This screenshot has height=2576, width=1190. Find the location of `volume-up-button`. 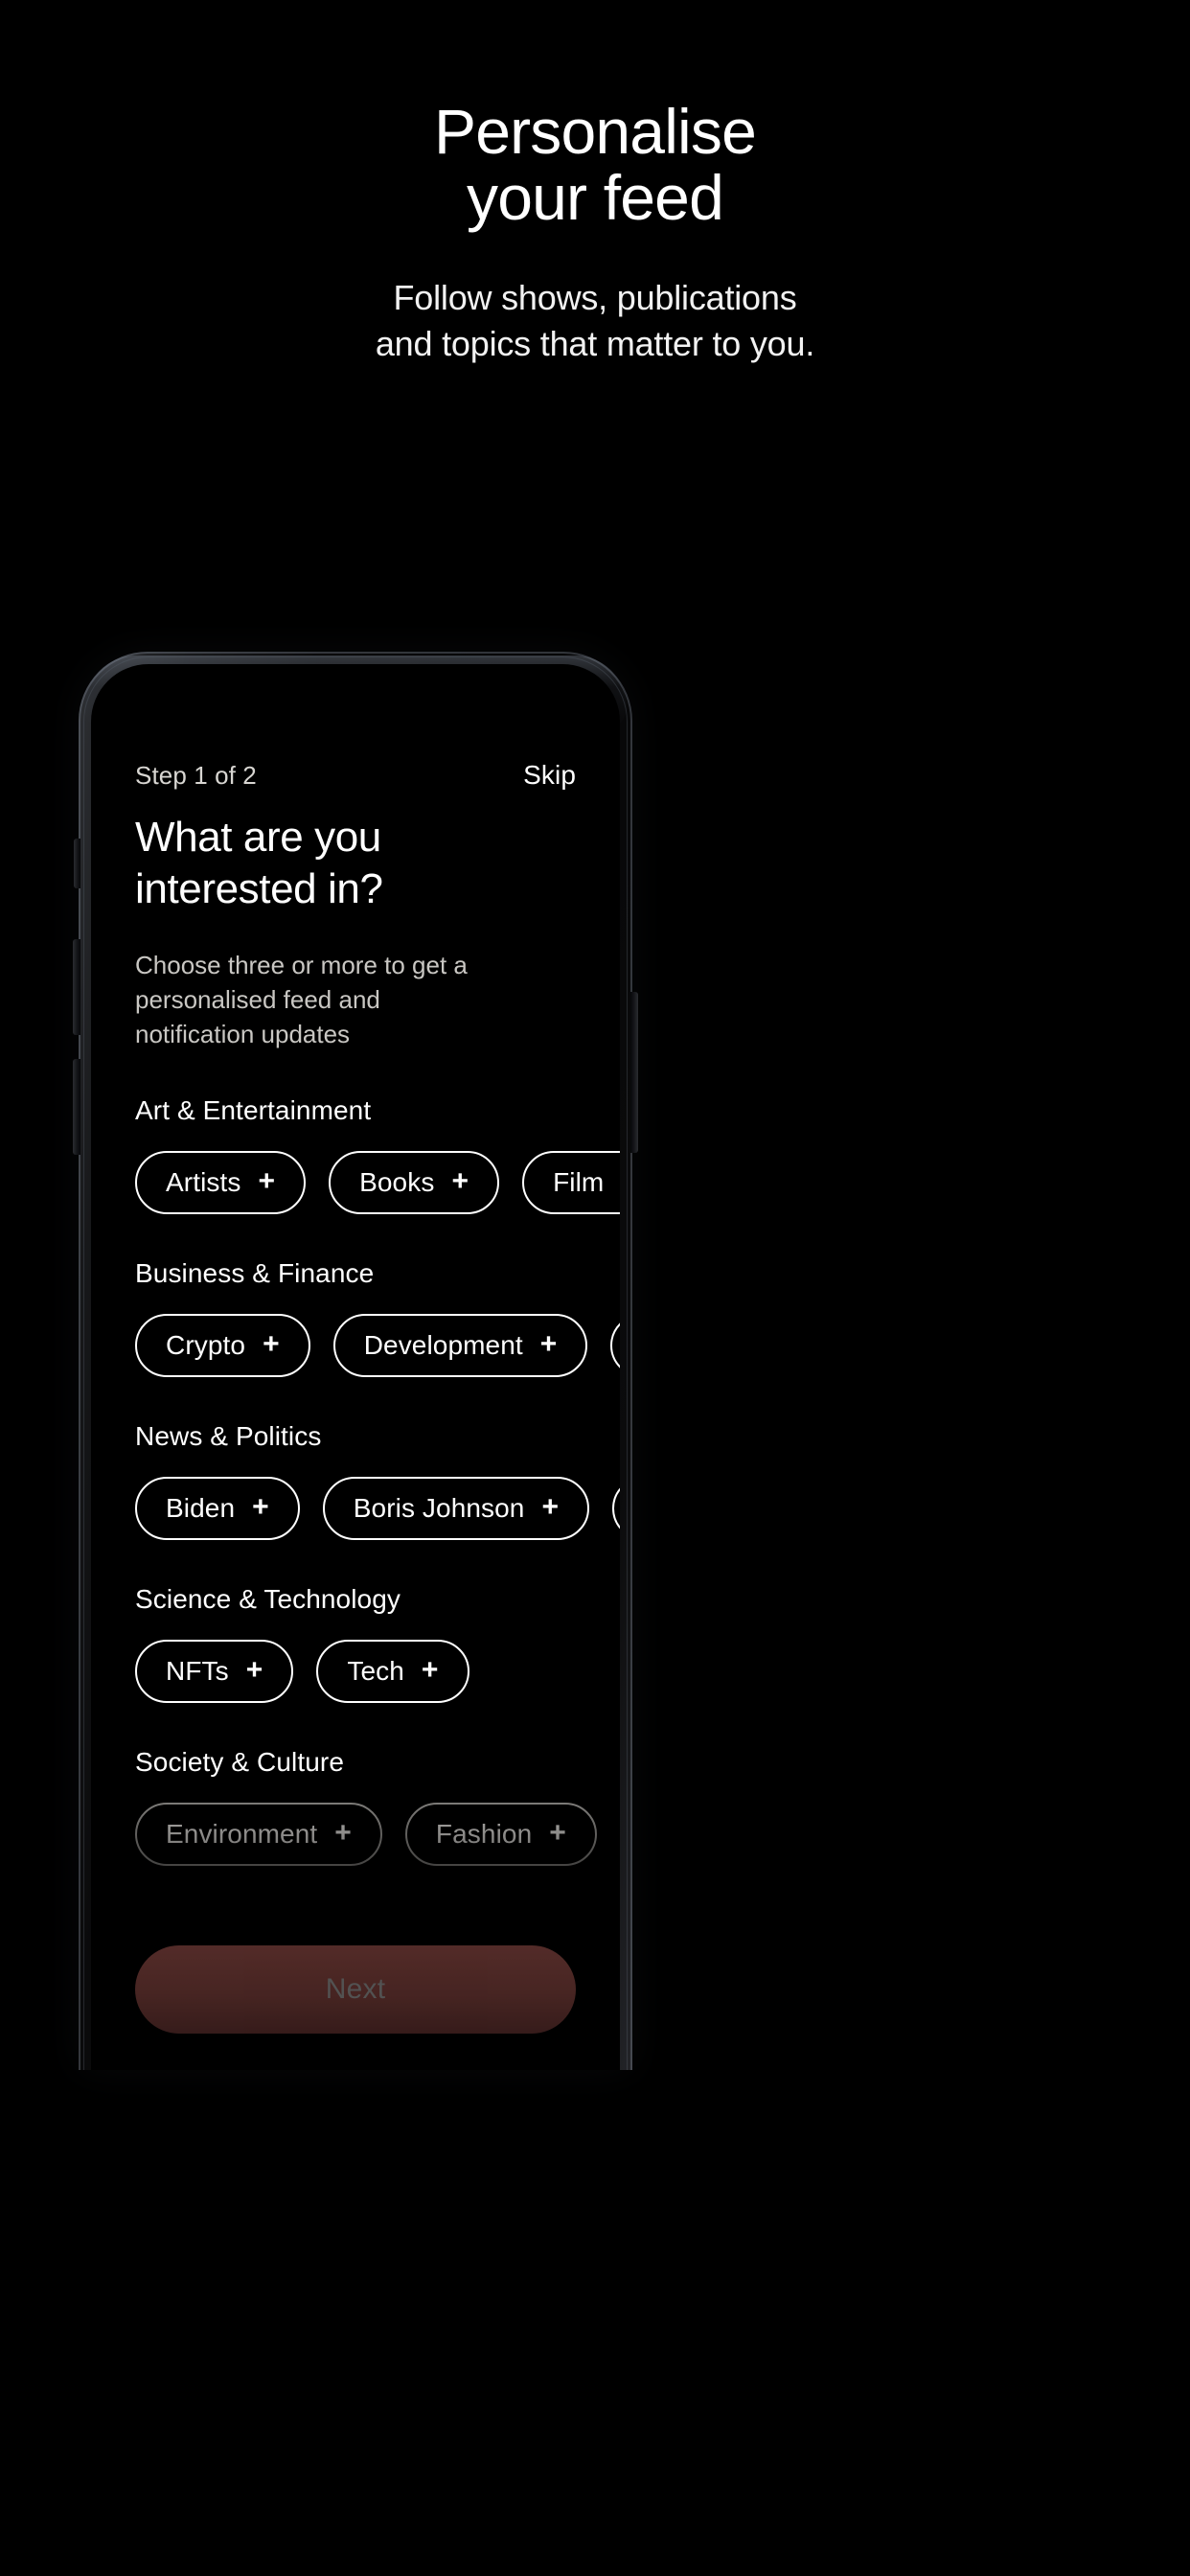

volume-up-button is located at coordinates (76, 987).